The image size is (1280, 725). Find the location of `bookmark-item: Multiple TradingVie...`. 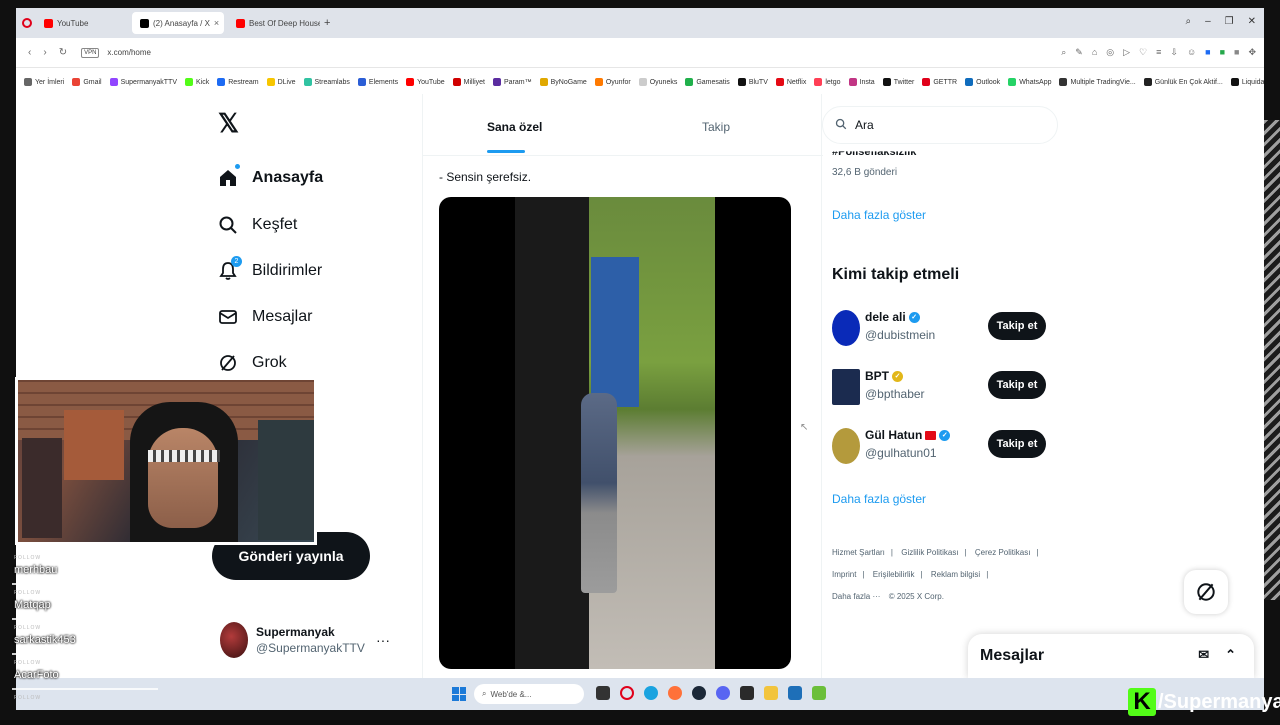

bookmark-item: Multiple TradingVie... is located at coordinates (1097, 82).